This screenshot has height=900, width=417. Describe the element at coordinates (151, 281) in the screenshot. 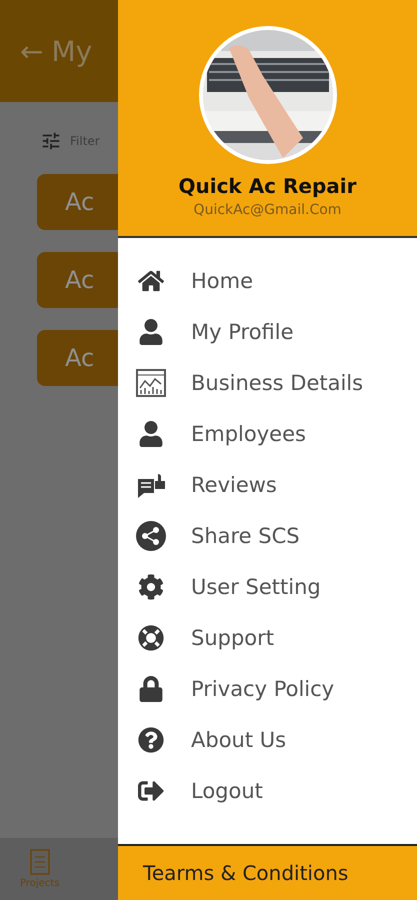

I see `home-icon` at that location.